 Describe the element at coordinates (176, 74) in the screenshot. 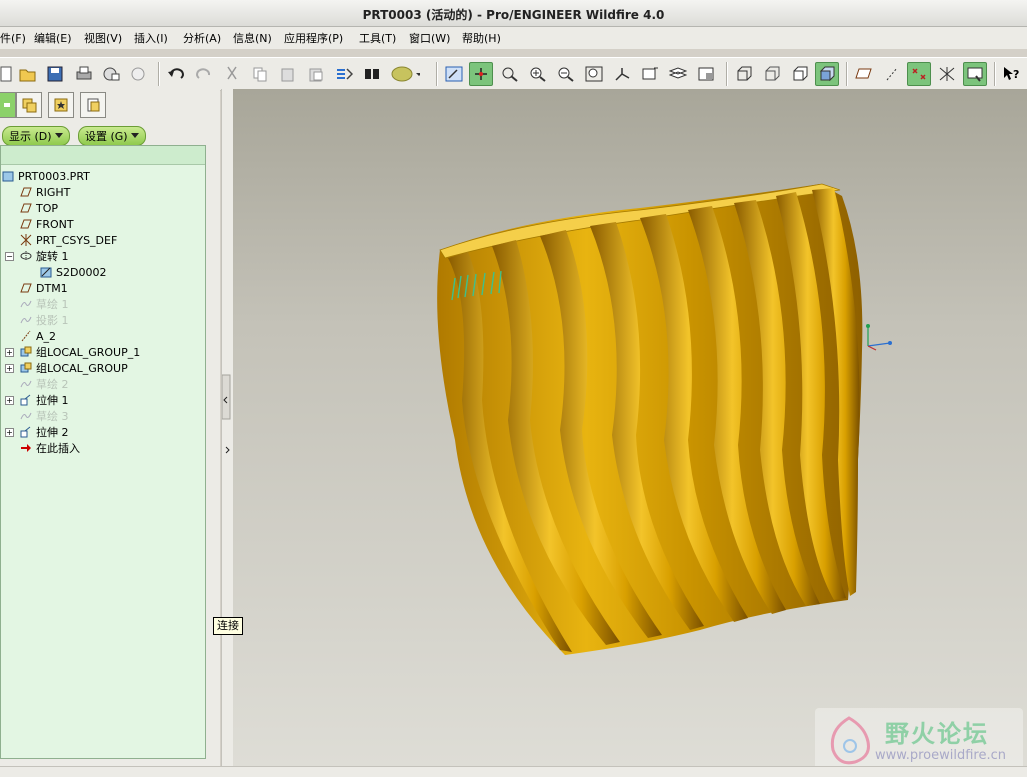

I see `undo-icon` at that location.